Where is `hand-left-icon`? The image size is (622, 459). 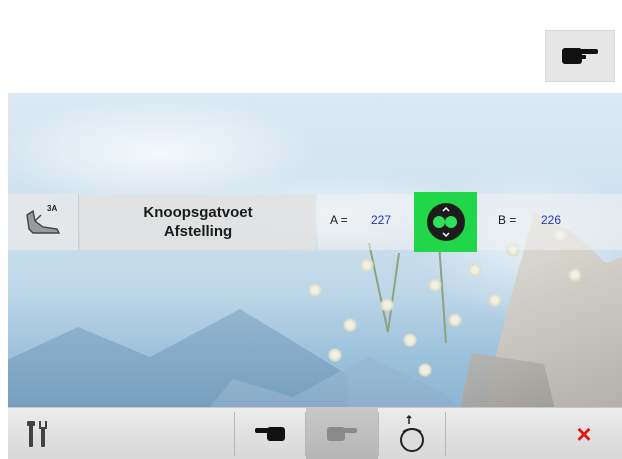
hand-left-icon is located at coordinates (270, 434).